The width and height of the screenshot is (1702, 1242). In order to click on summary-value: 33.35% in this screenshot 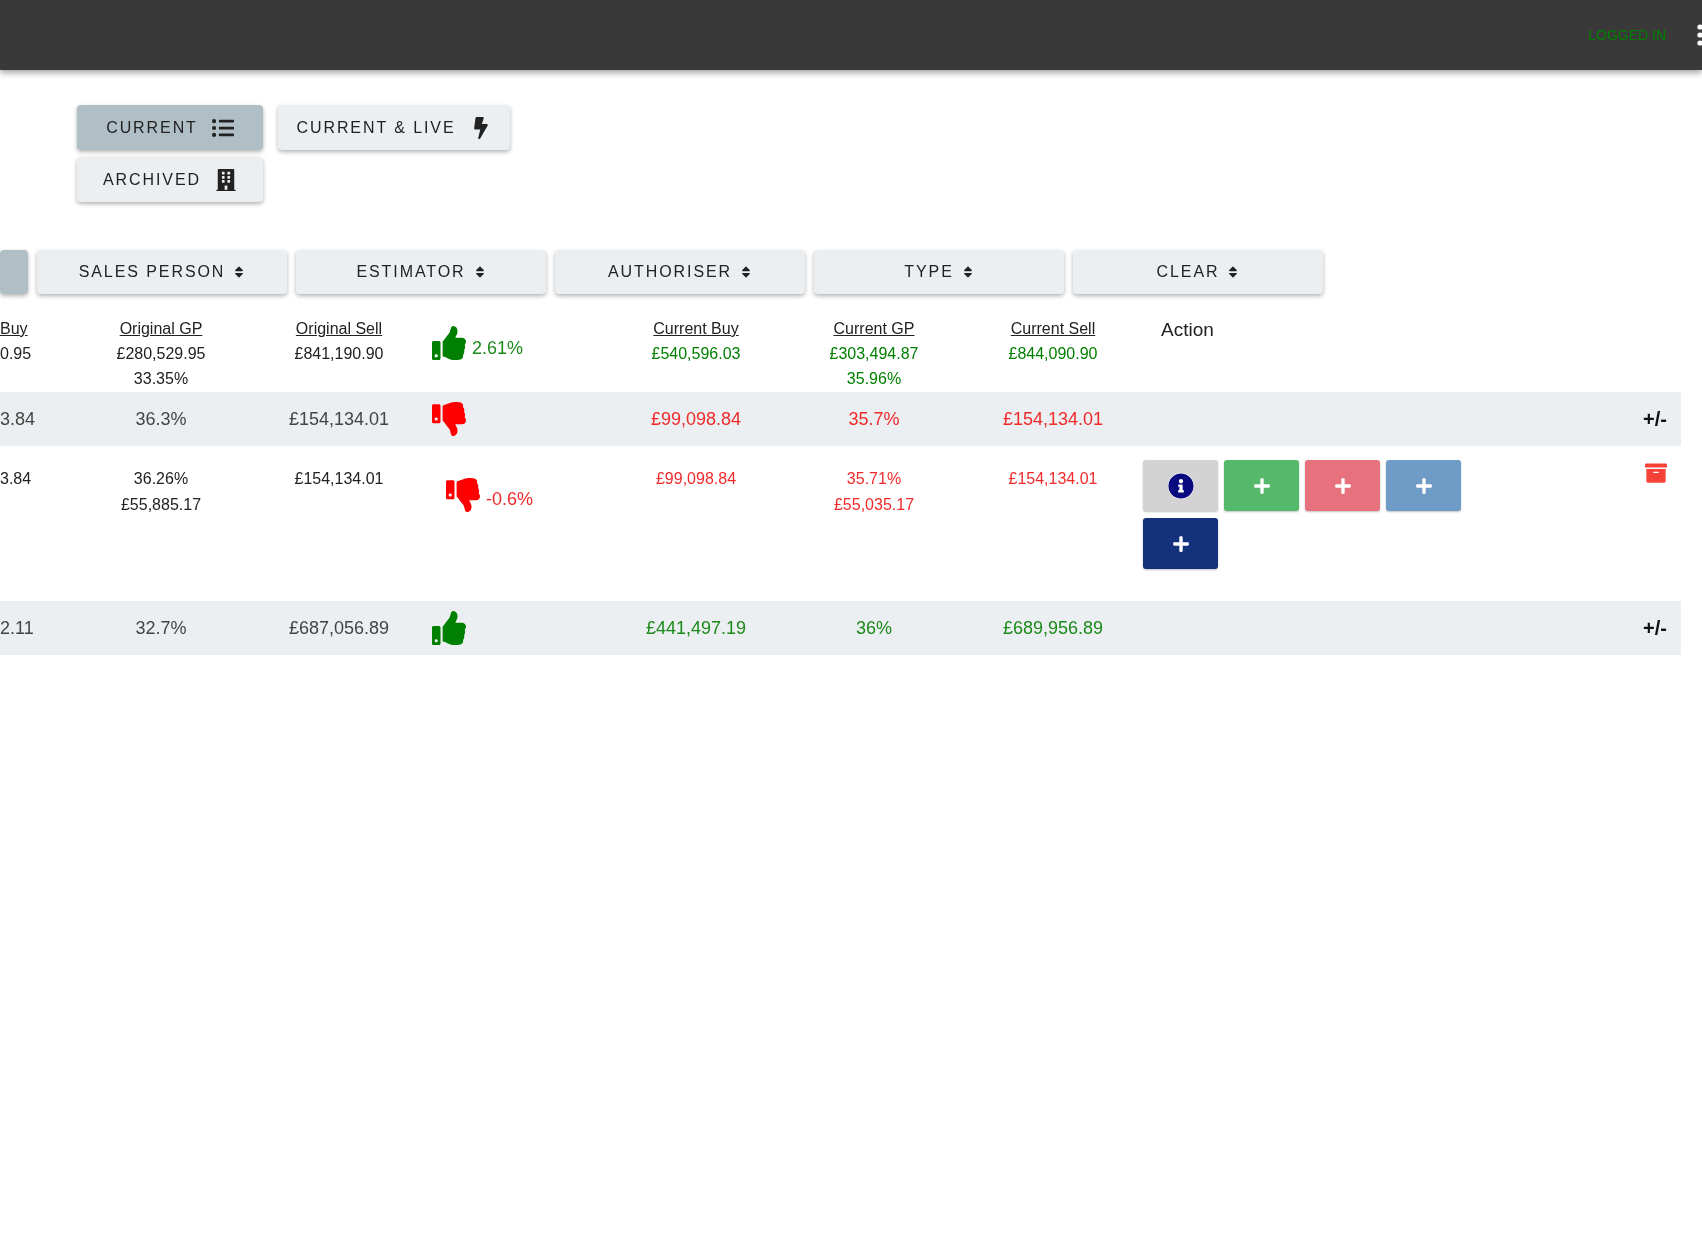, I will do `click(161, 379)`.